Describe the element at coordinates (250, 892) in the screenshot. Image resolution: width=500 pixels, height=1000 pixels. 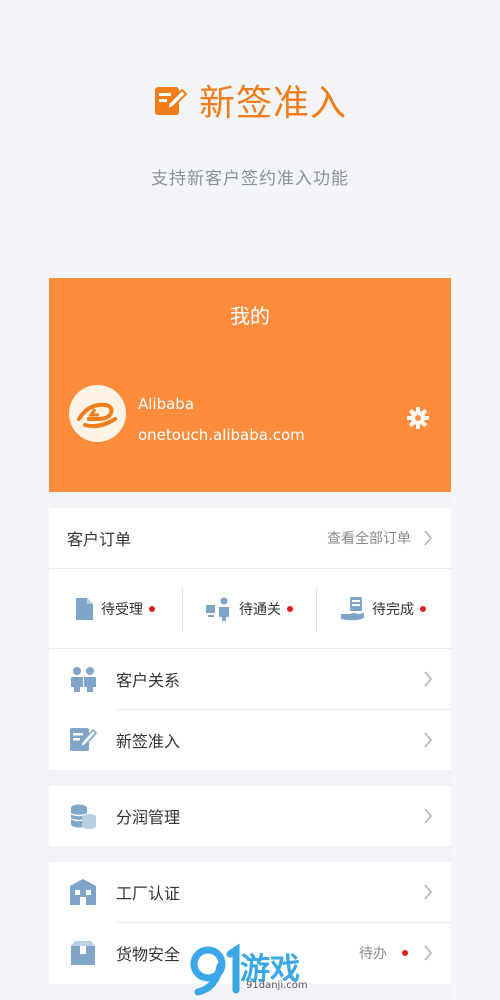
I see `menu-factory-cert: 工厂认证` at that location.